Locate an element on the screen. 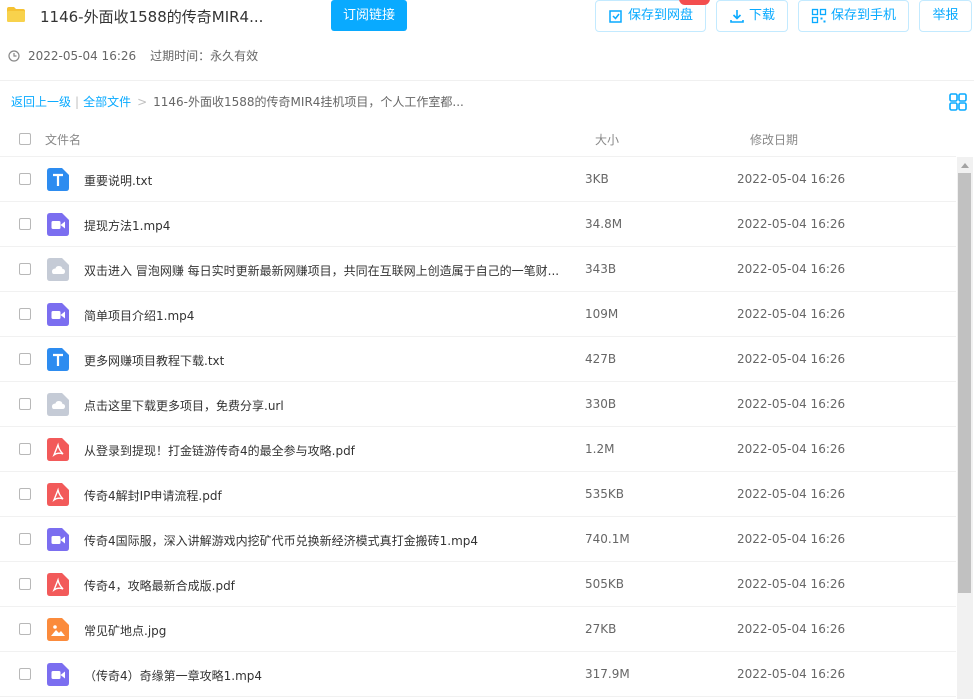 The width and height of the screenshot is (974, 699). select-all-checkbox is located at coordinates (25, 139).